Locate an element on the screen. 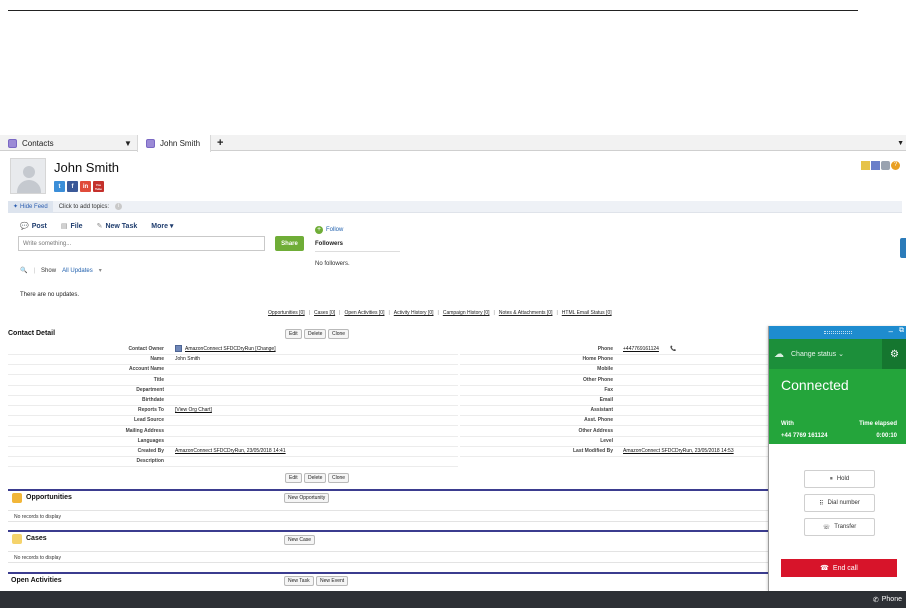 The image size is (906, 608). status-bar: ☁ Change status ⌄ ⚙ is located at coordinates (837, 354).